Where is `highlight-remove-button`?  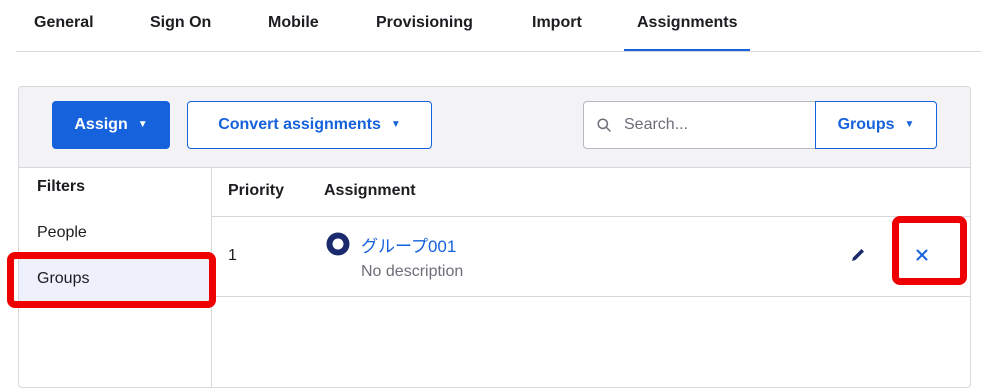 highlight-remove-button is located at coordinates (929, 250).